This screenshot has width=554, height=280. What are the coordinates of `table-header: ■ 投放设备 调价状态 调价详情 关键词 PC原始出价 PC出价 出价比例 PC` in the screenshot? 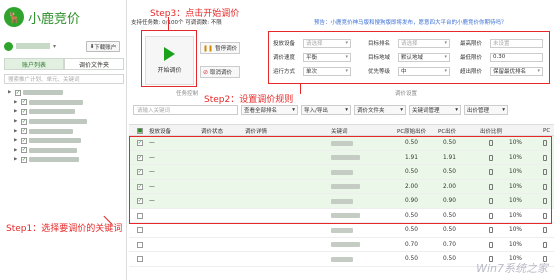 It's located at (341, 130).